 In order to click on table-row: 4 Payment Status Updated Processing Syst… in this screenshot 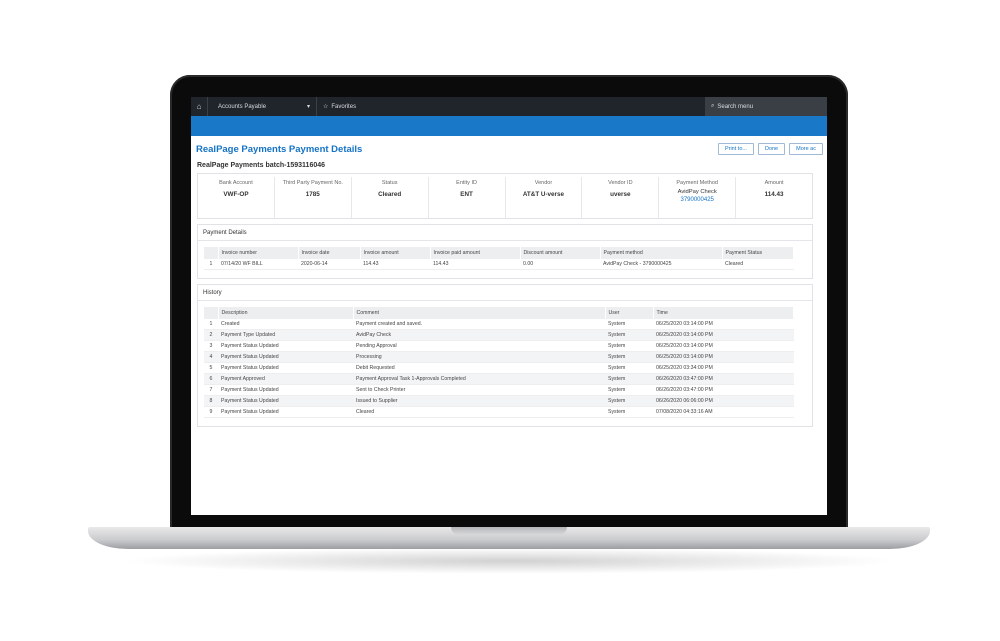, I will do `click(499, 357)`.